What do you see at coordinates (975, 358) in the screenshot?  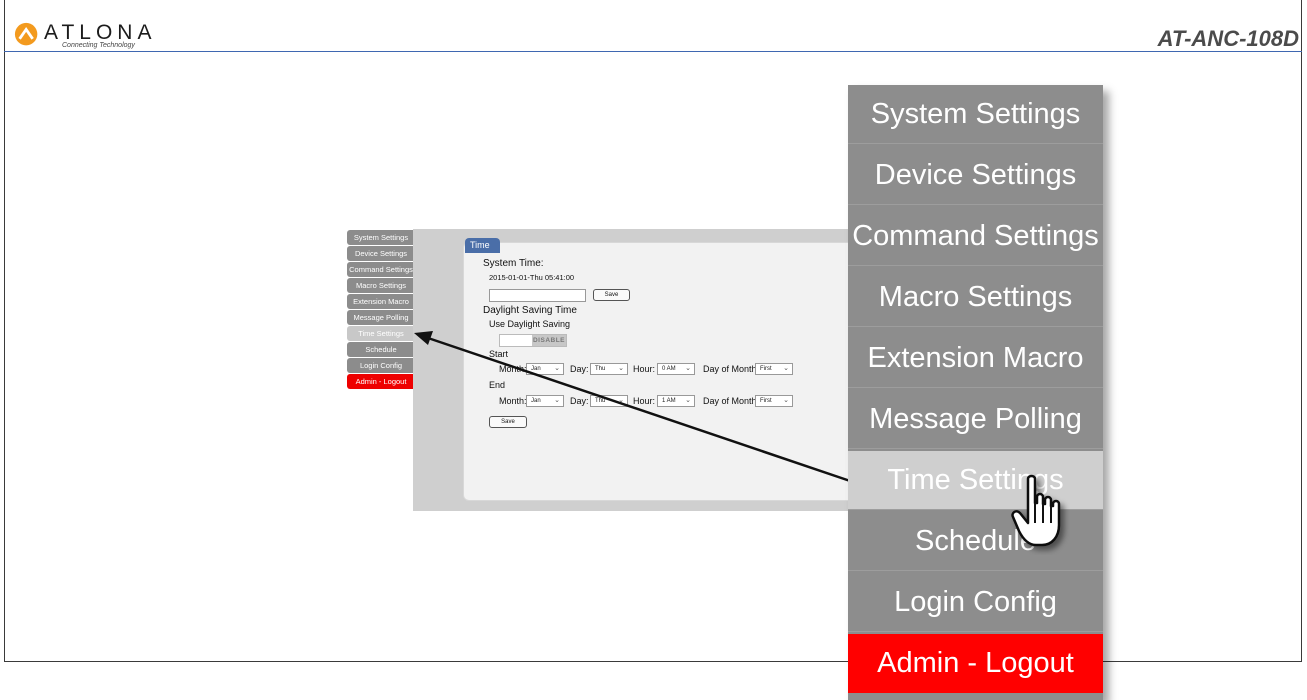 I see `zoomed-item-extension-macro: Extension Macro` at bounding box center [975, 358].